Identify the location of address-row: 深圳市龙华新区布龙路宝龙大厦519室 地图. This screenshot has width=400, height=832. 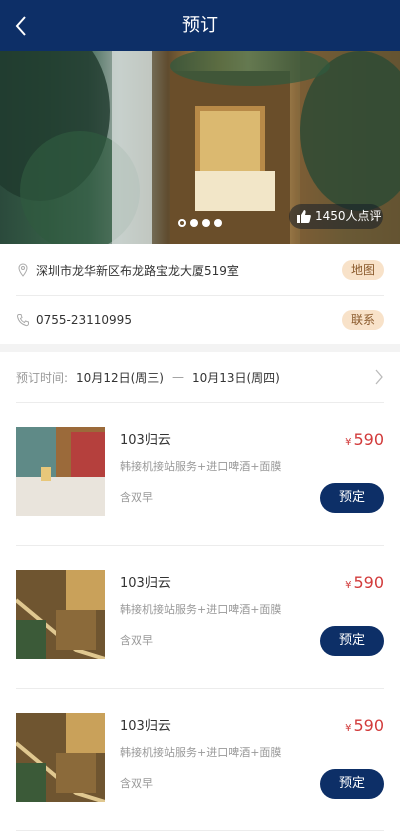
(200, 270).